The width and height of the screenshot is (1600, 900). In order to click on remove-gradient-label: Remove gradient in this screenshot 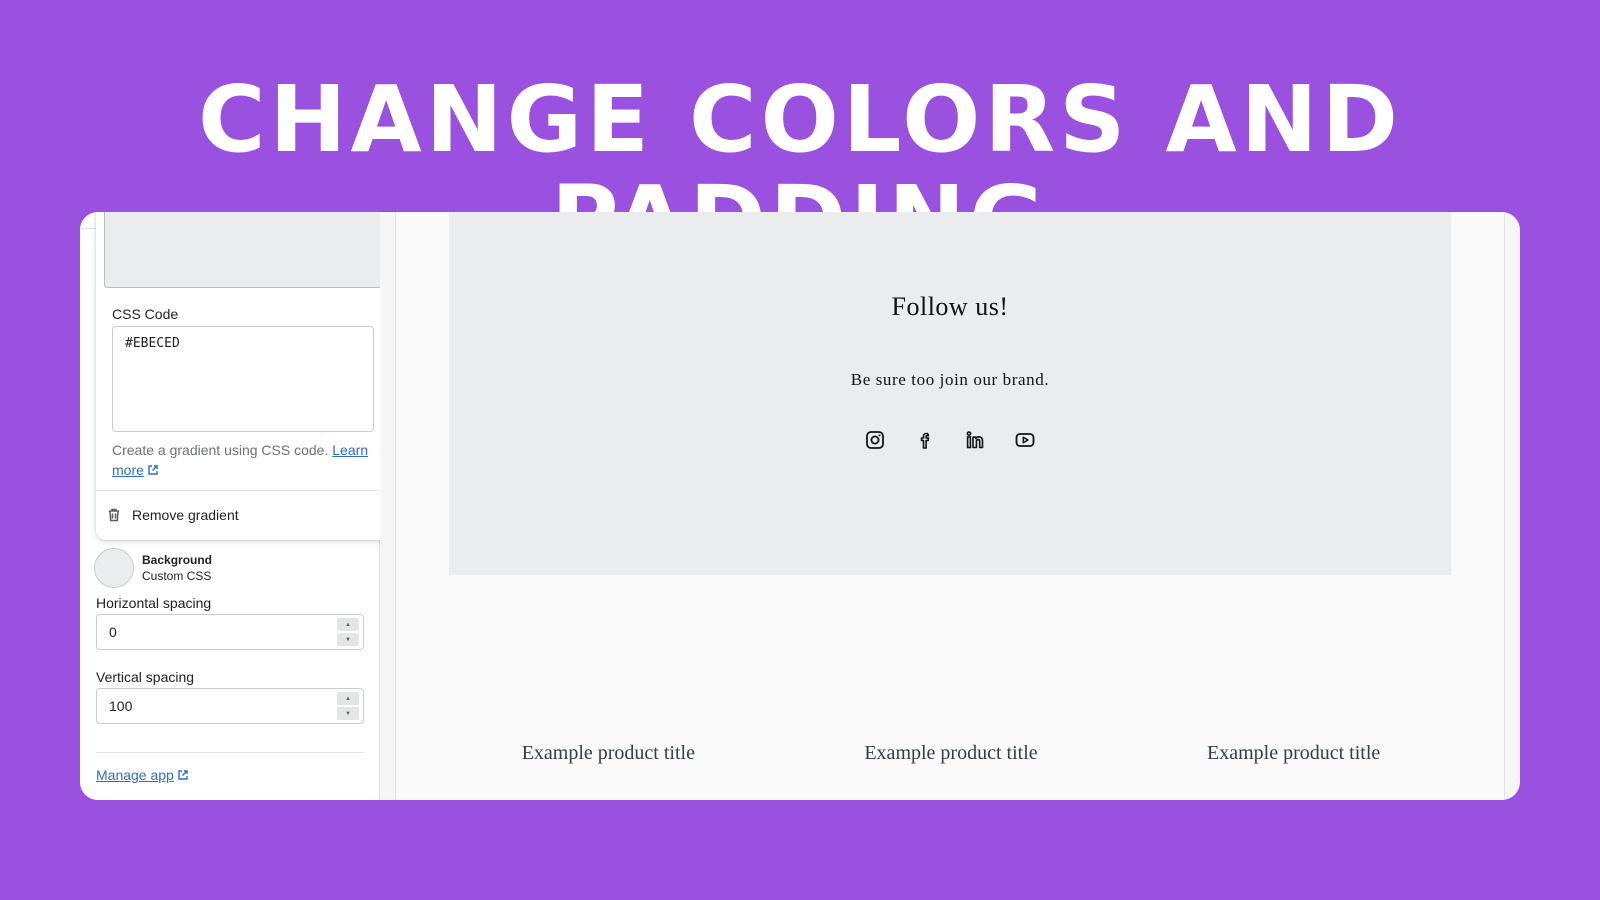, I will do `click(185, 515)`.